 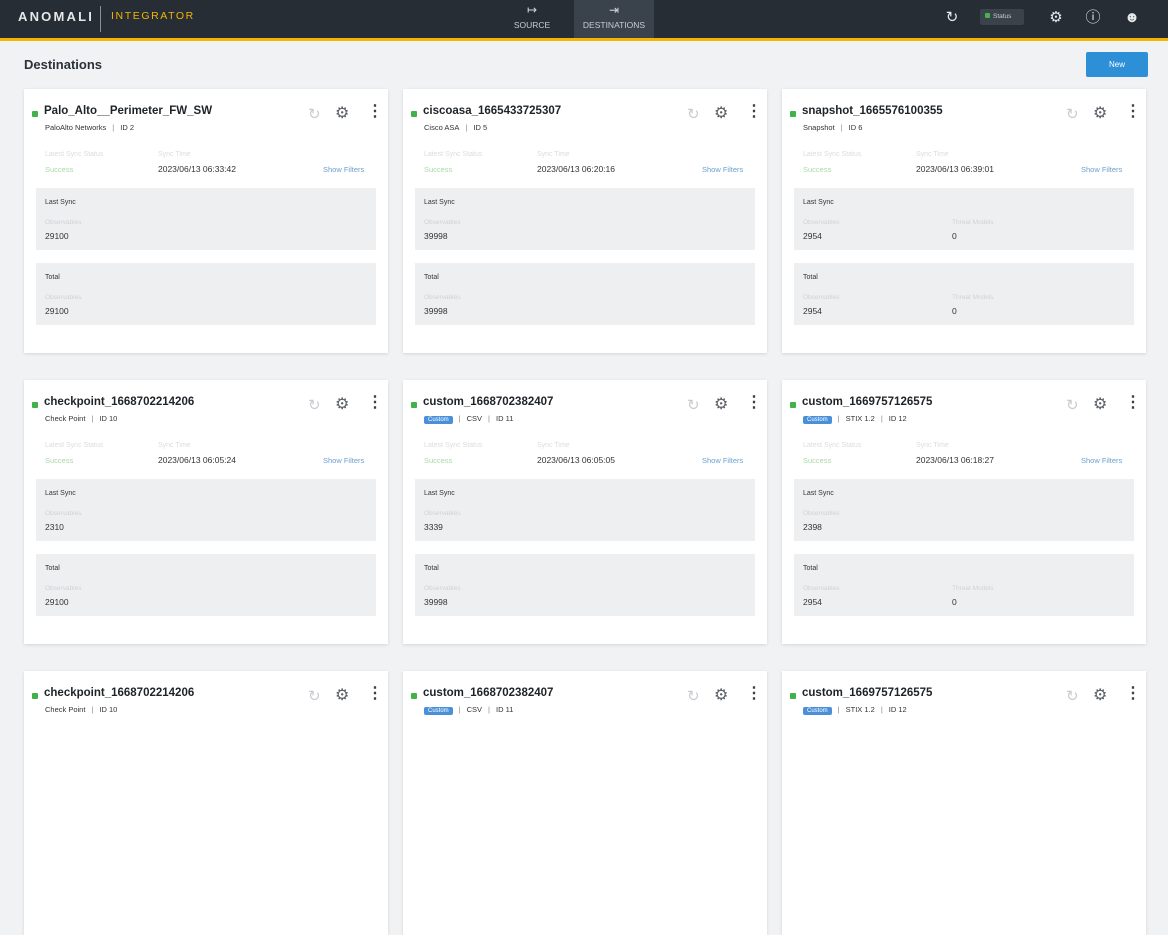 I want to click on destination-subtitle: Check Point | ID 10, so click(x=81, y=418).